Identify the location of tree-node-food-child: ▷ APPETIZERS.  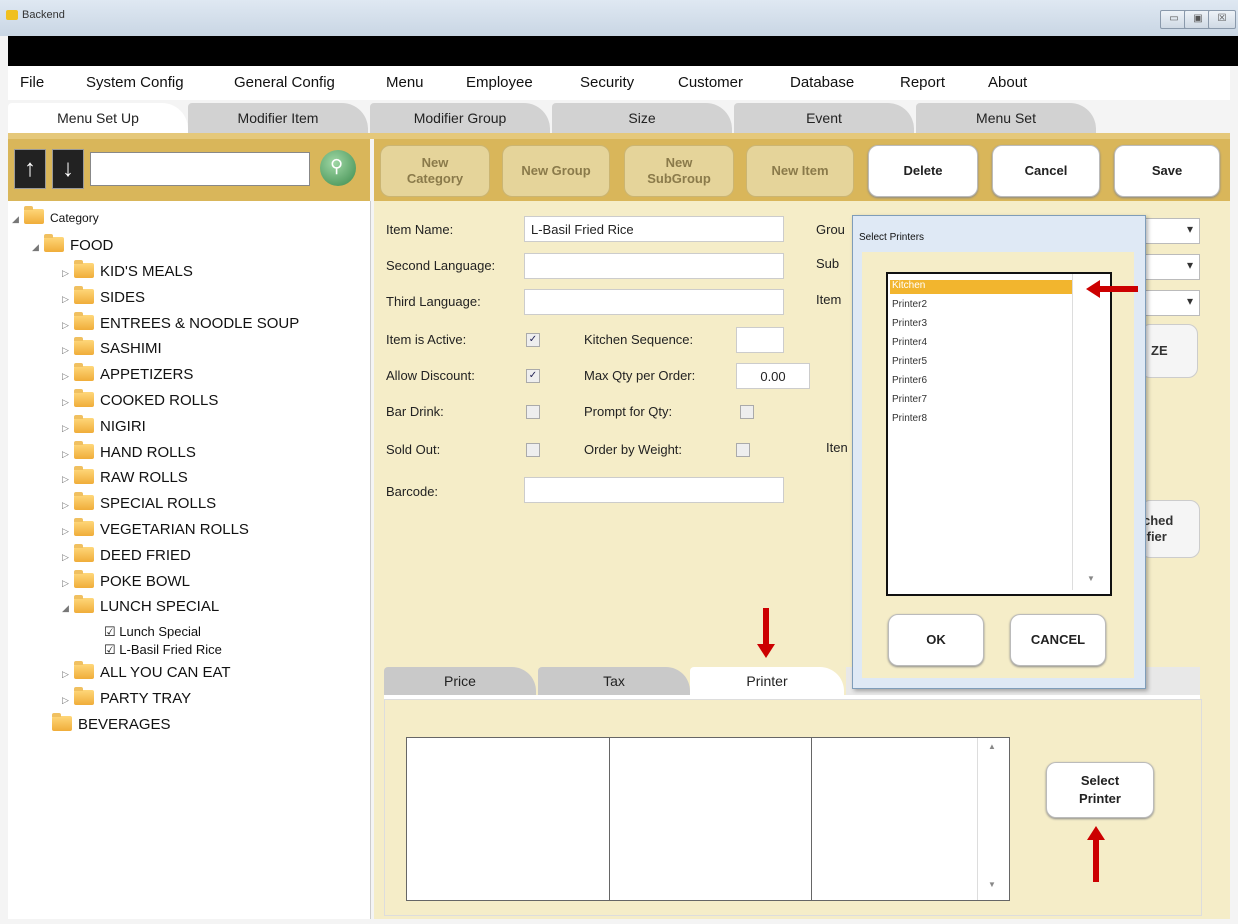
(127, 373).